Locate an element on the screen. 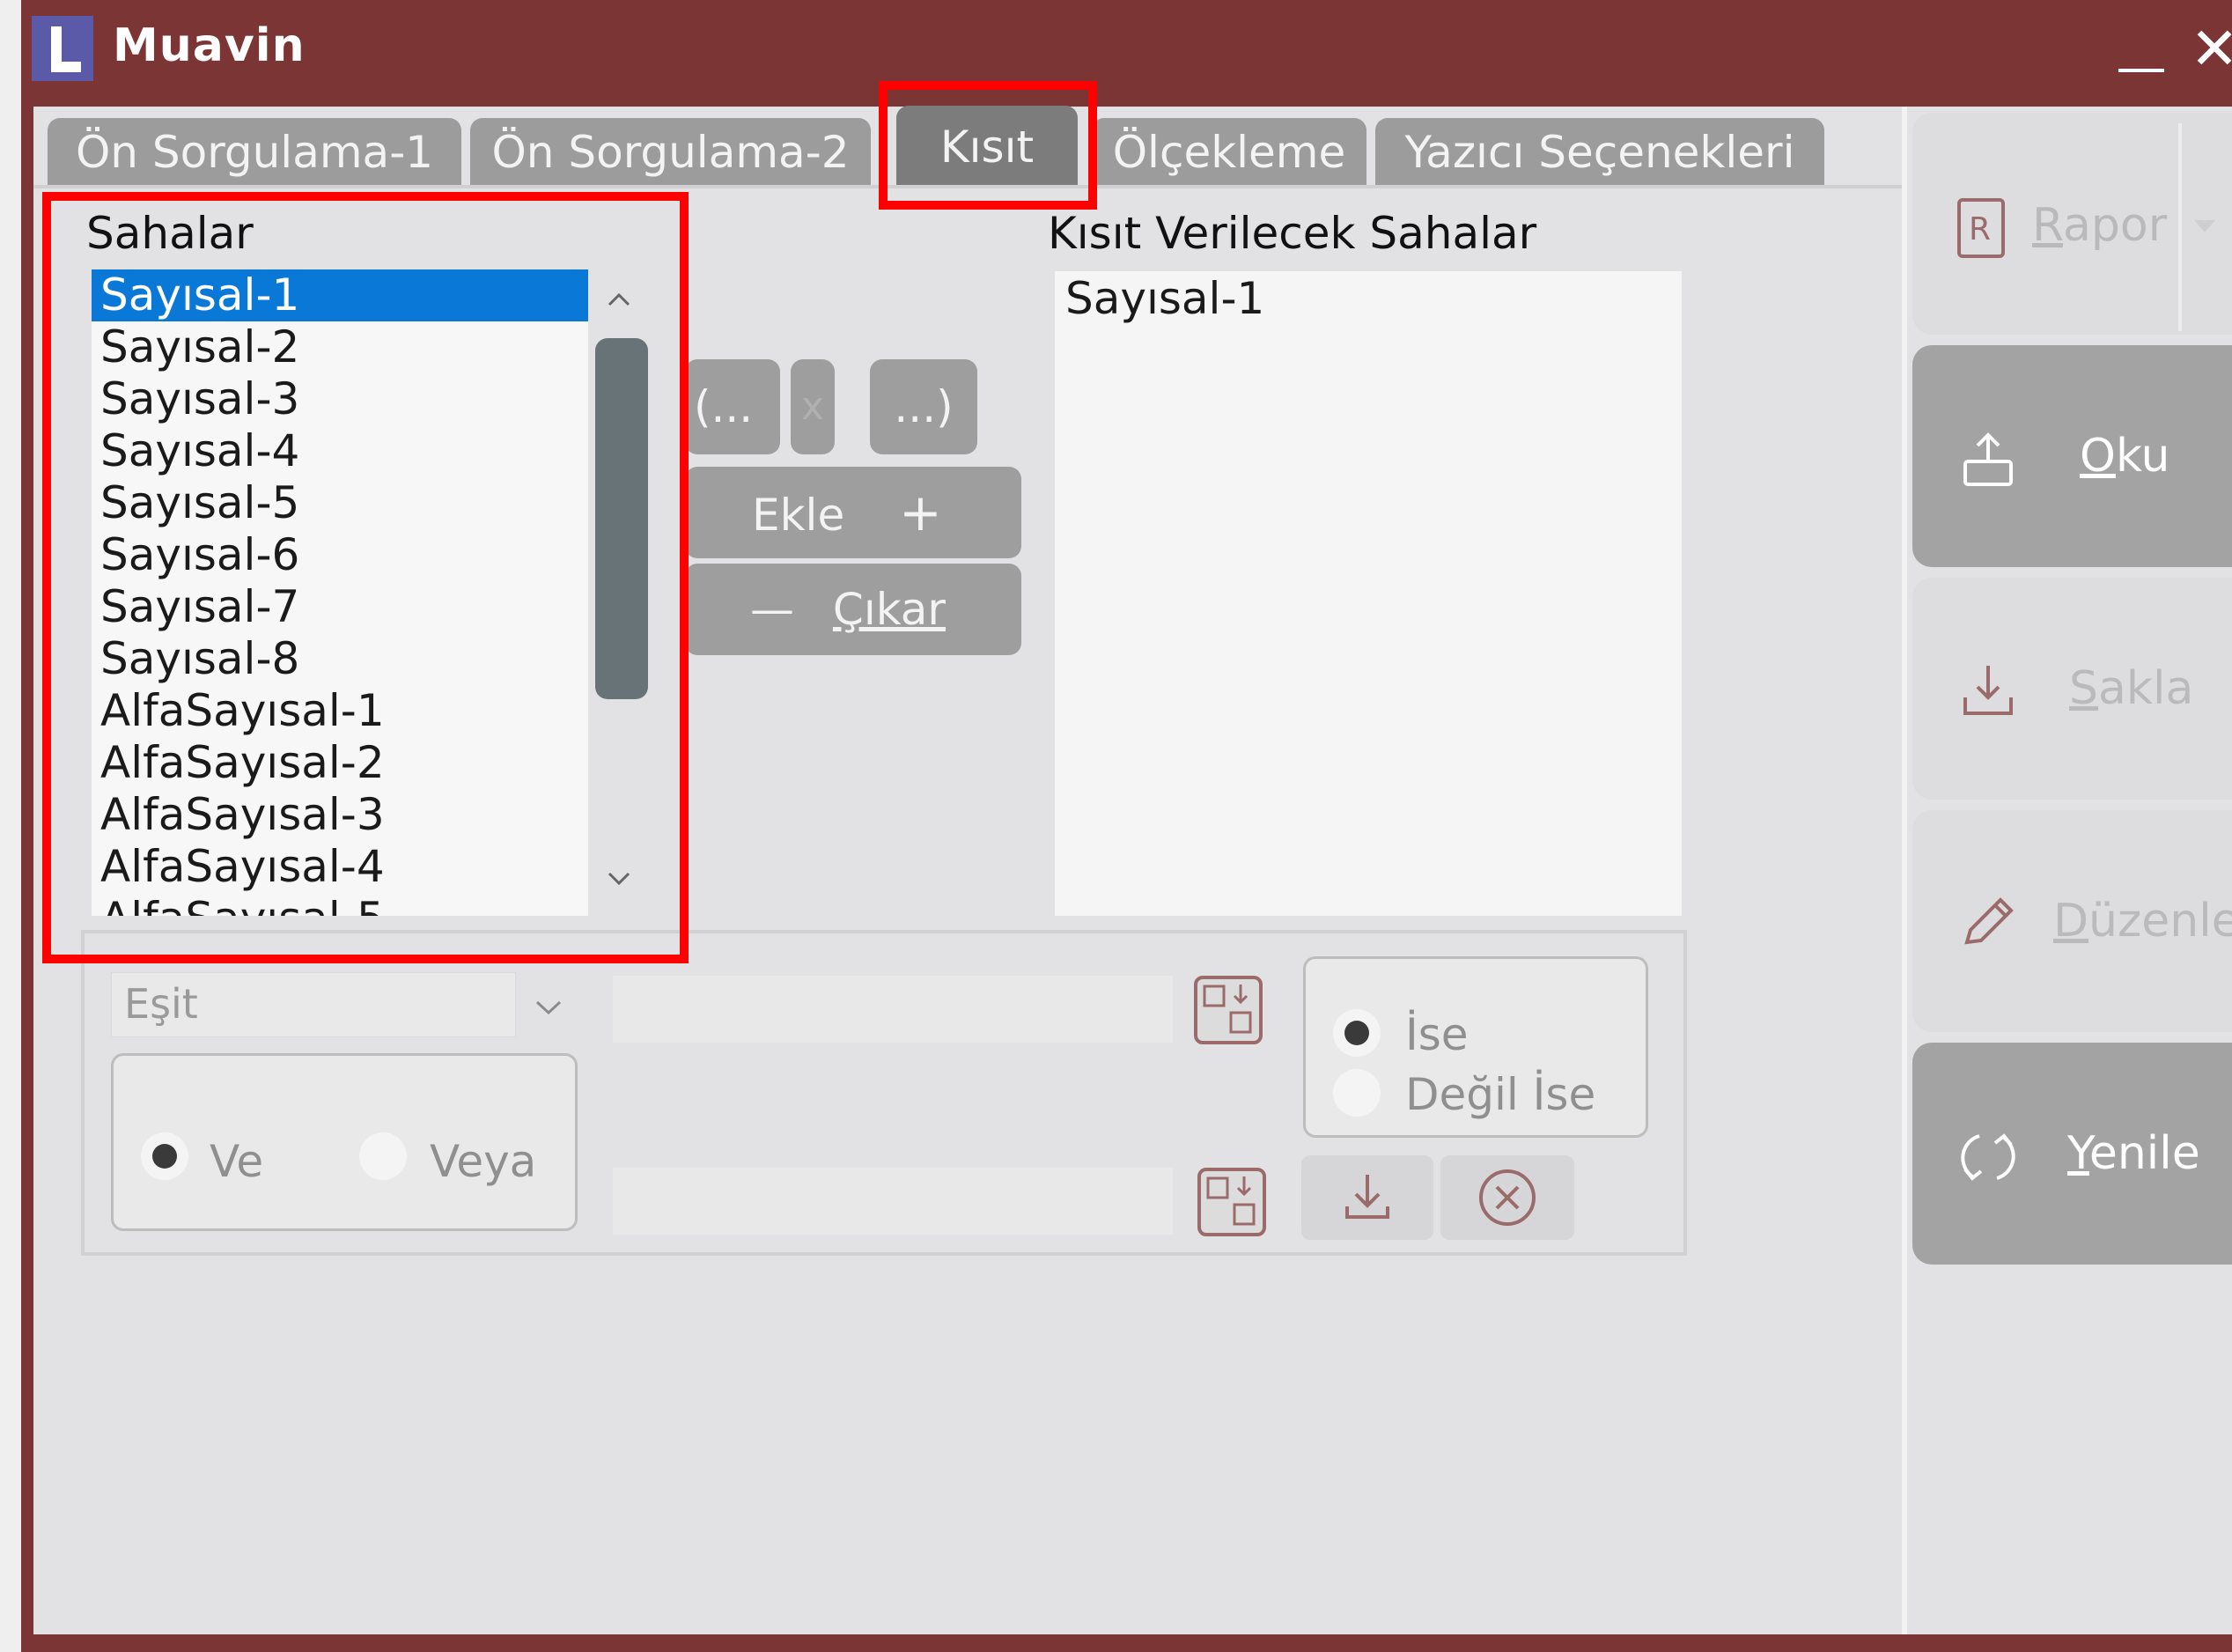 This screenshot has width=2232, height=1652. refresh-button: Yenile is located at coordinates (2072, 1154).